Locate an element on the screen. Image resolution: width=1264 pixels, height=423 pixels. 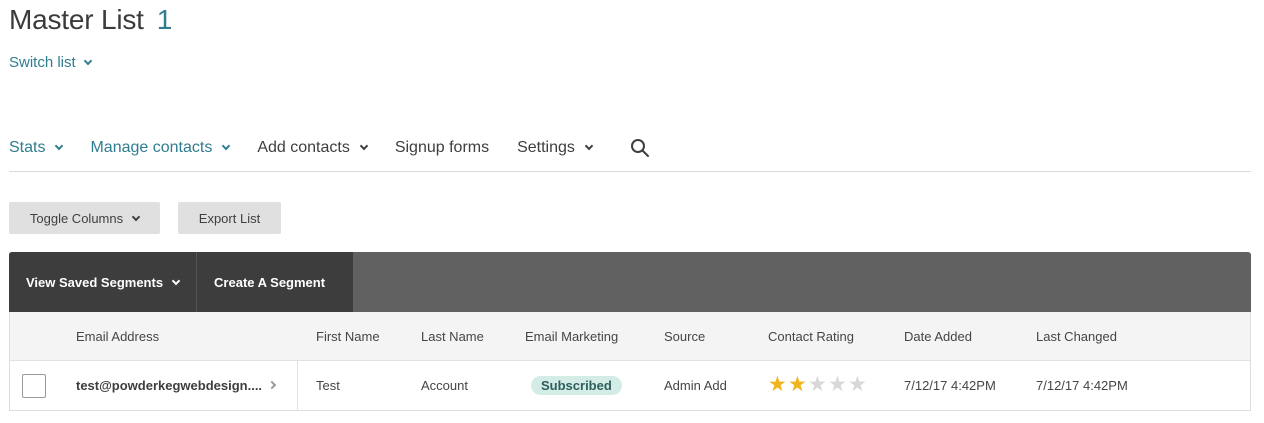
nav-divider is located at coordinates (630, 171).